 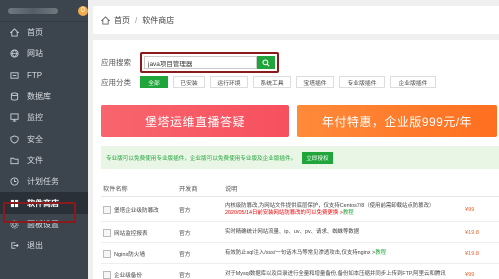 What do you see at coordinates (292, 232) in the screenshot?
I see `description-cell: 实时精确统计网站流量、ip、uv、pv、请求、蜘蛛等数据` at bounding box center [292, 232].